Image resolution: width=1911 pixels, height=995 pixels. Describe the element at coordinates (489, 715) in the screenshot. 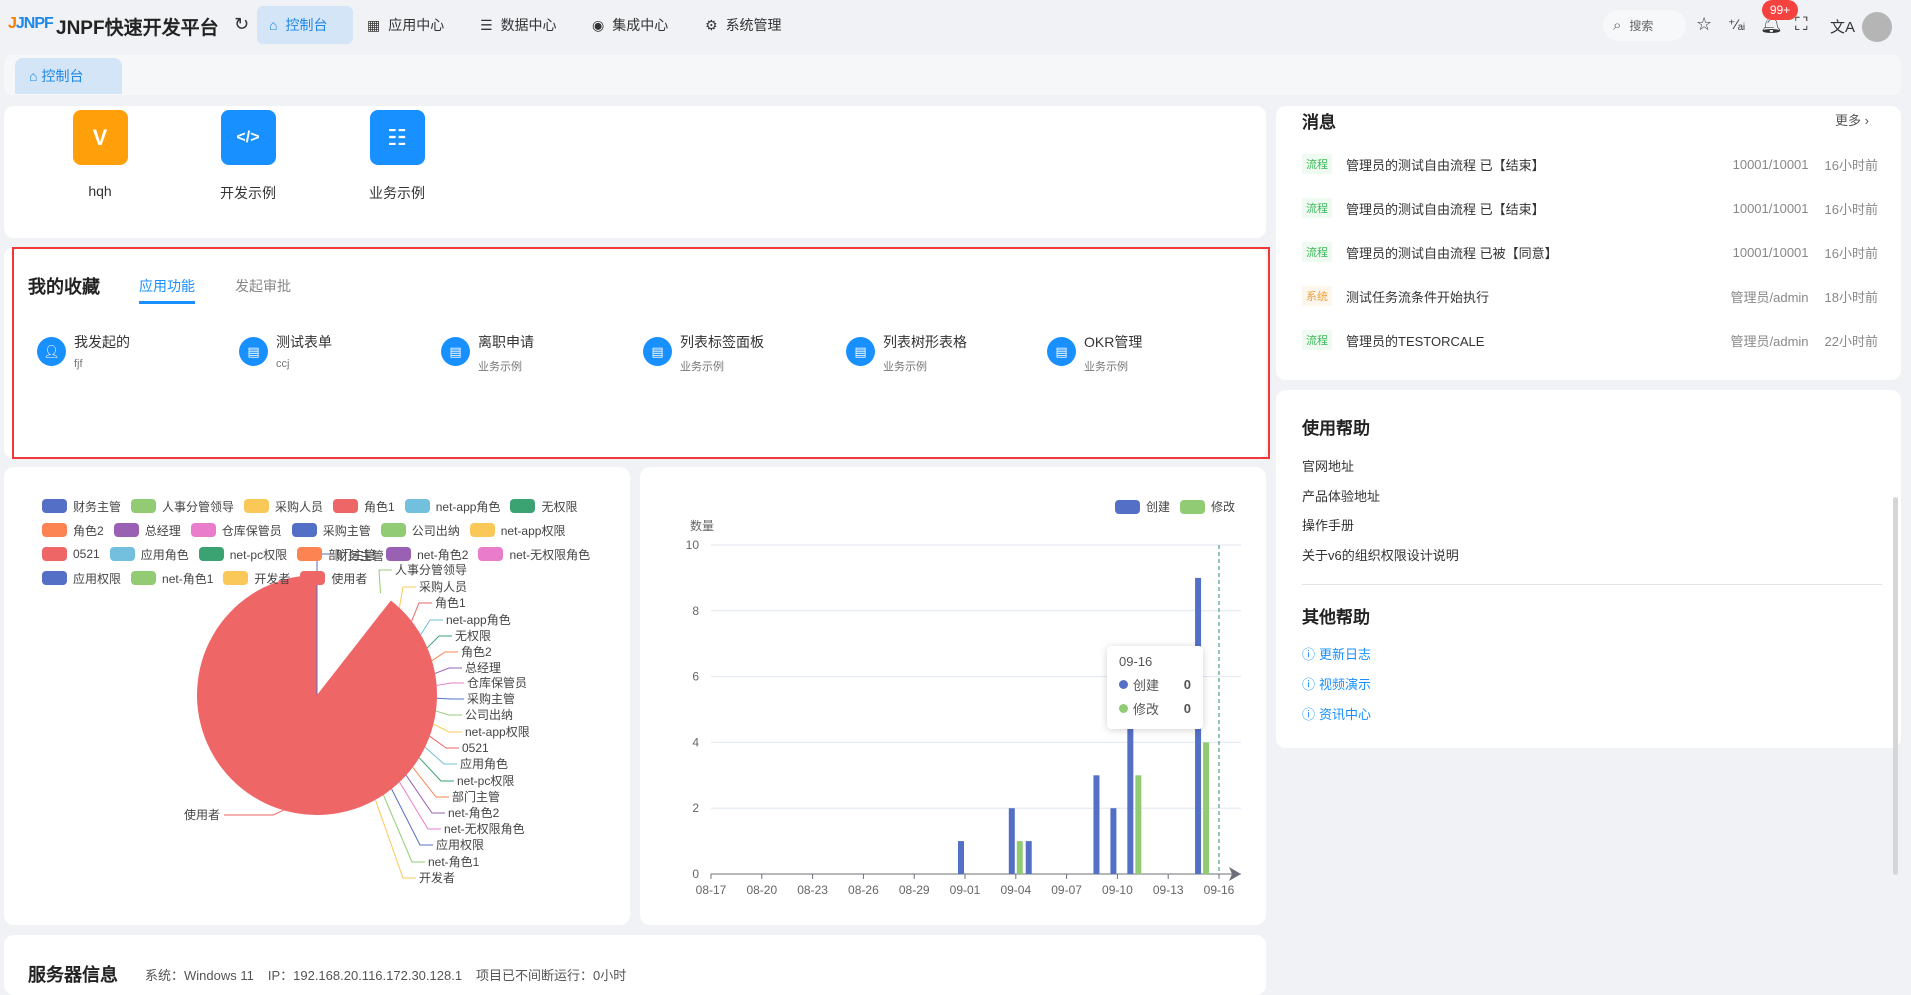

I see `pie-label: 公司出纳` at that location.